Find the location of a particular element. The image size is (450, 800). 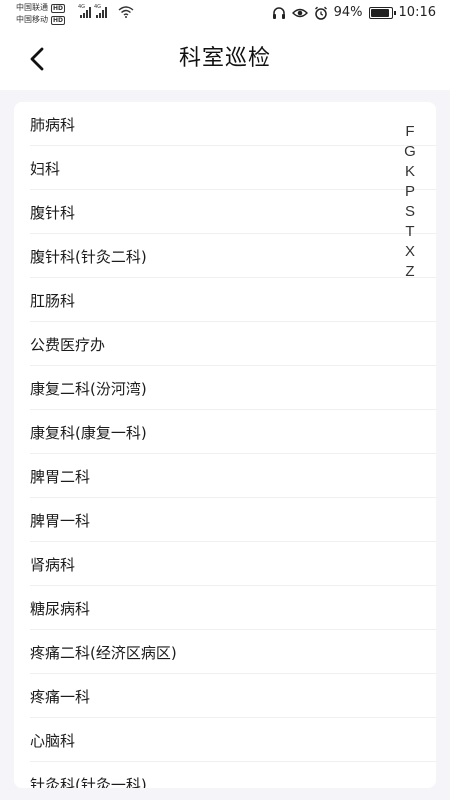

index-letter-k: K is located at coordinates (410, 172).